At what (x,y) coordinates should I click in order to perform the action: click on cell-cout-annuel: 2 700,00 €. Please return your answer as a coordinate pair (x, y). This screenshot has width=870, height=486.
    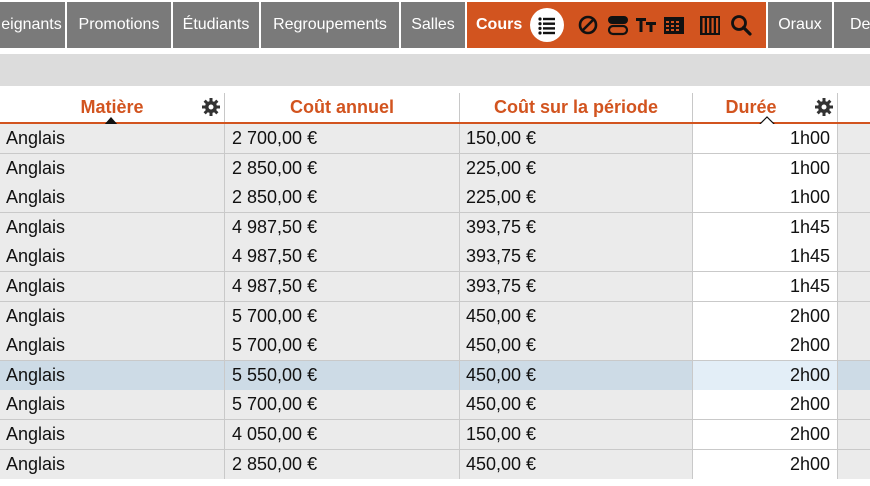
    Looking at the image, I should click on (342, 138).